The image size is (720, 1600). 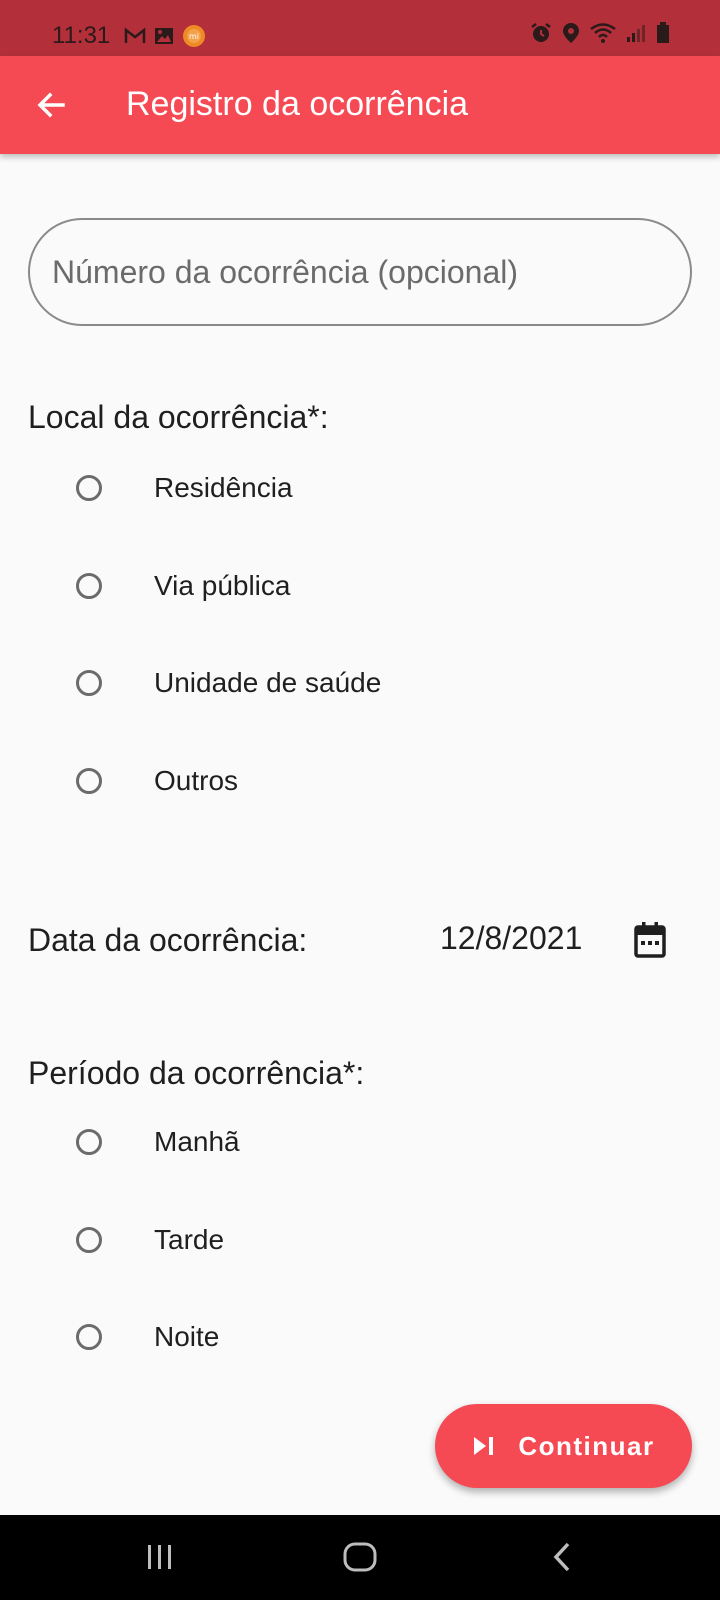 I want to click on system-nav-bar, so click(x=360, y=1557).